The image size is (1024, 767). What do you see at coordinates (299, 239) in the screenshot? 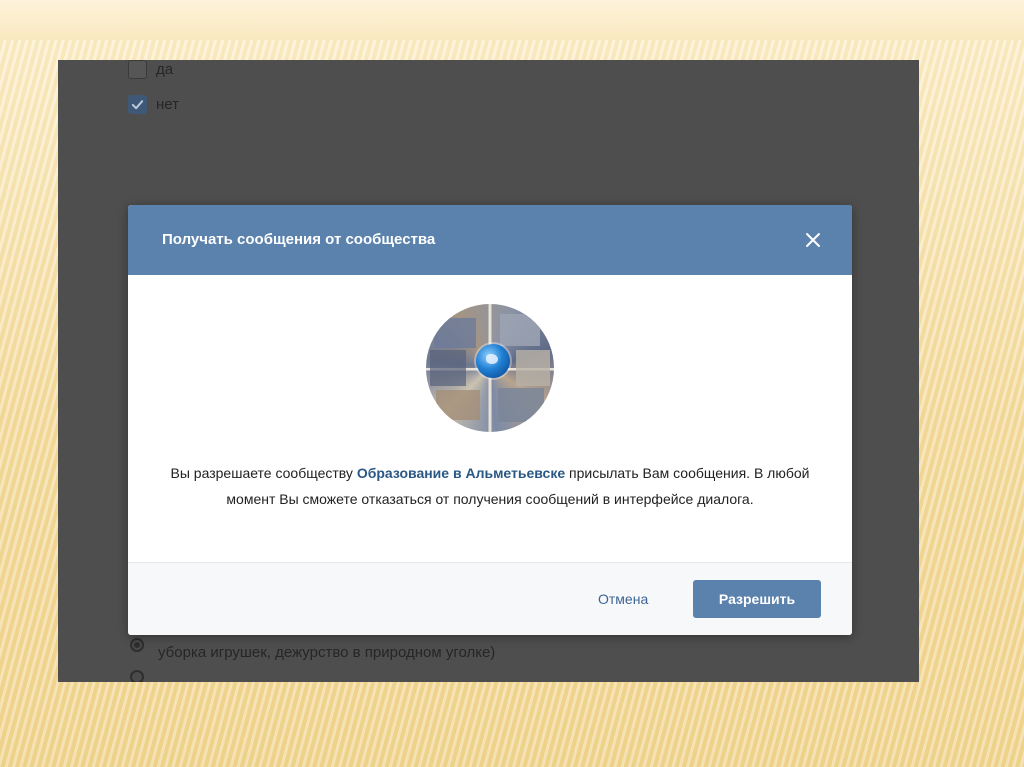
I see `dialog-title: Получать сообщения от сообщества` at bounding box center [299, 239].